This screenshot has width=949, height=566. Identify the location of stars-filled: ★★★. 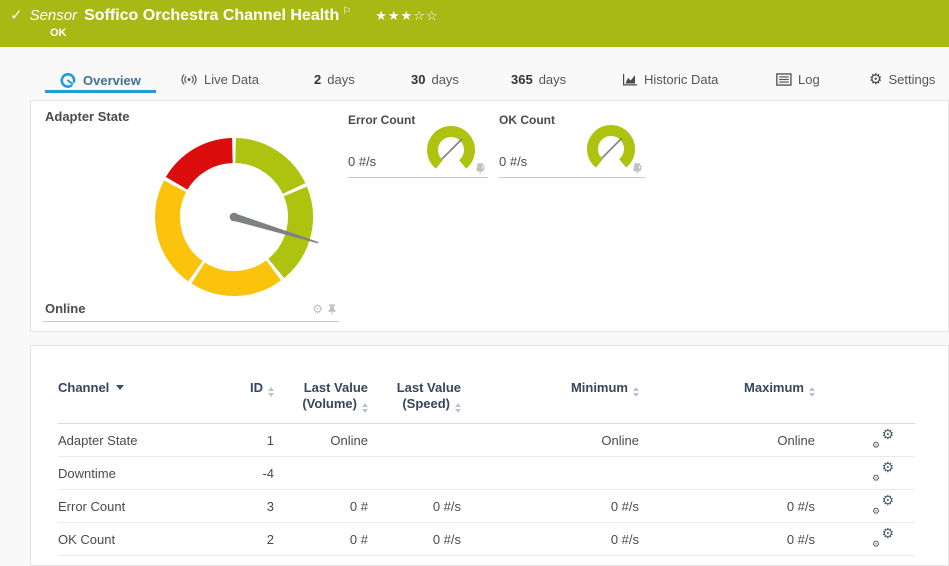
(394, 15).